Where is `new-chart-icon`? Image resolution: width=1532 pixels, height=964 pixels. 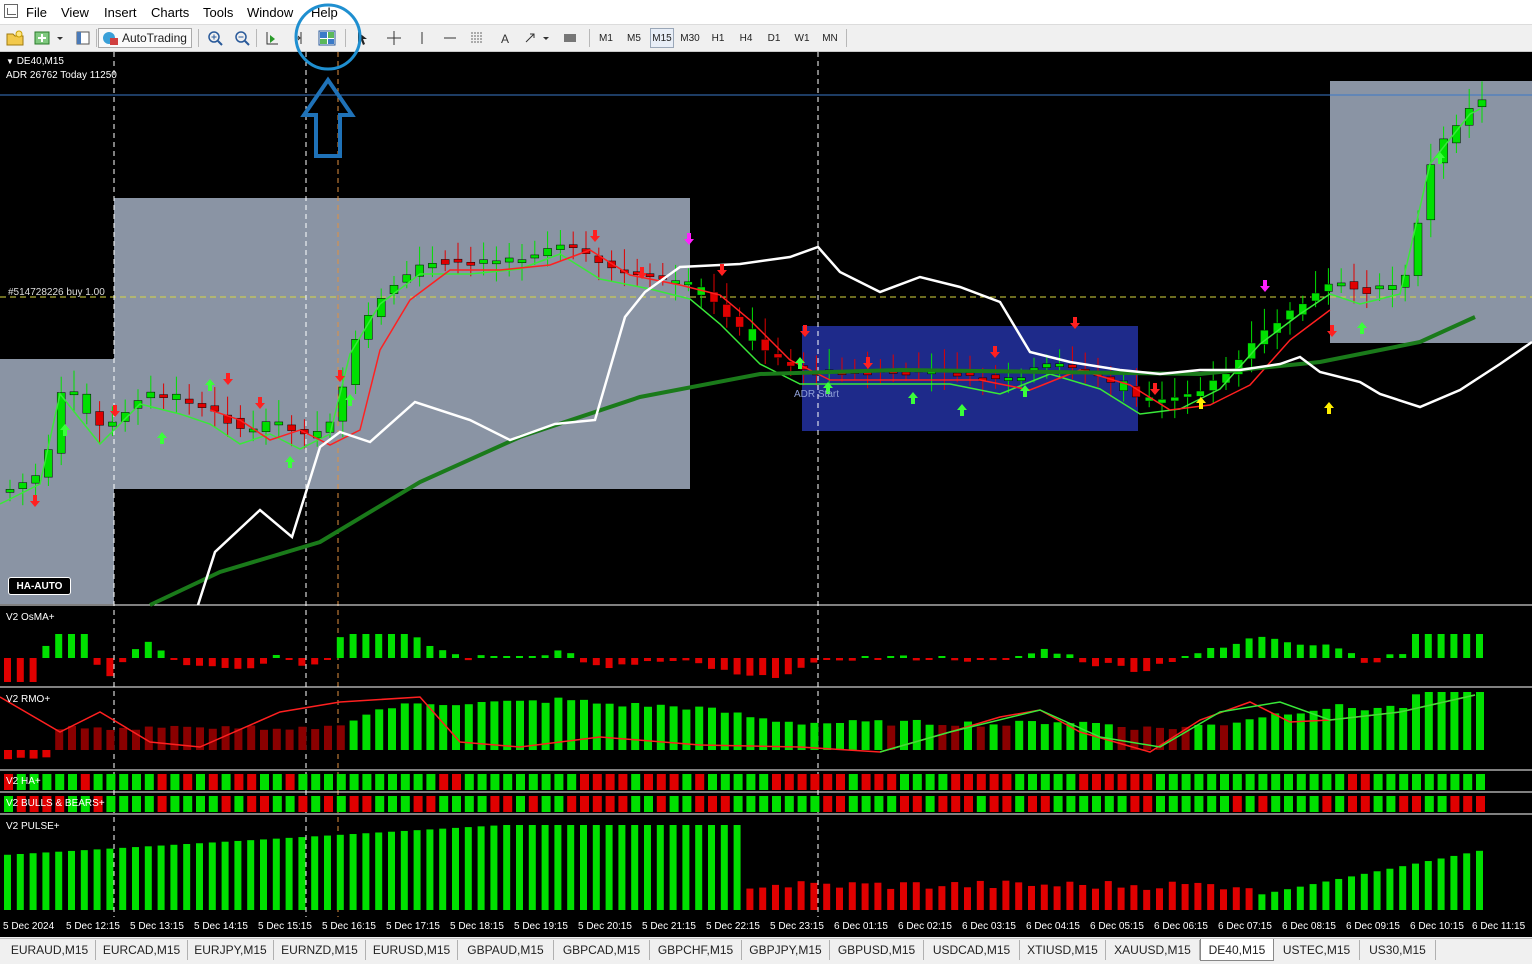 new-chart-icon is located at coordinates (48, 38).